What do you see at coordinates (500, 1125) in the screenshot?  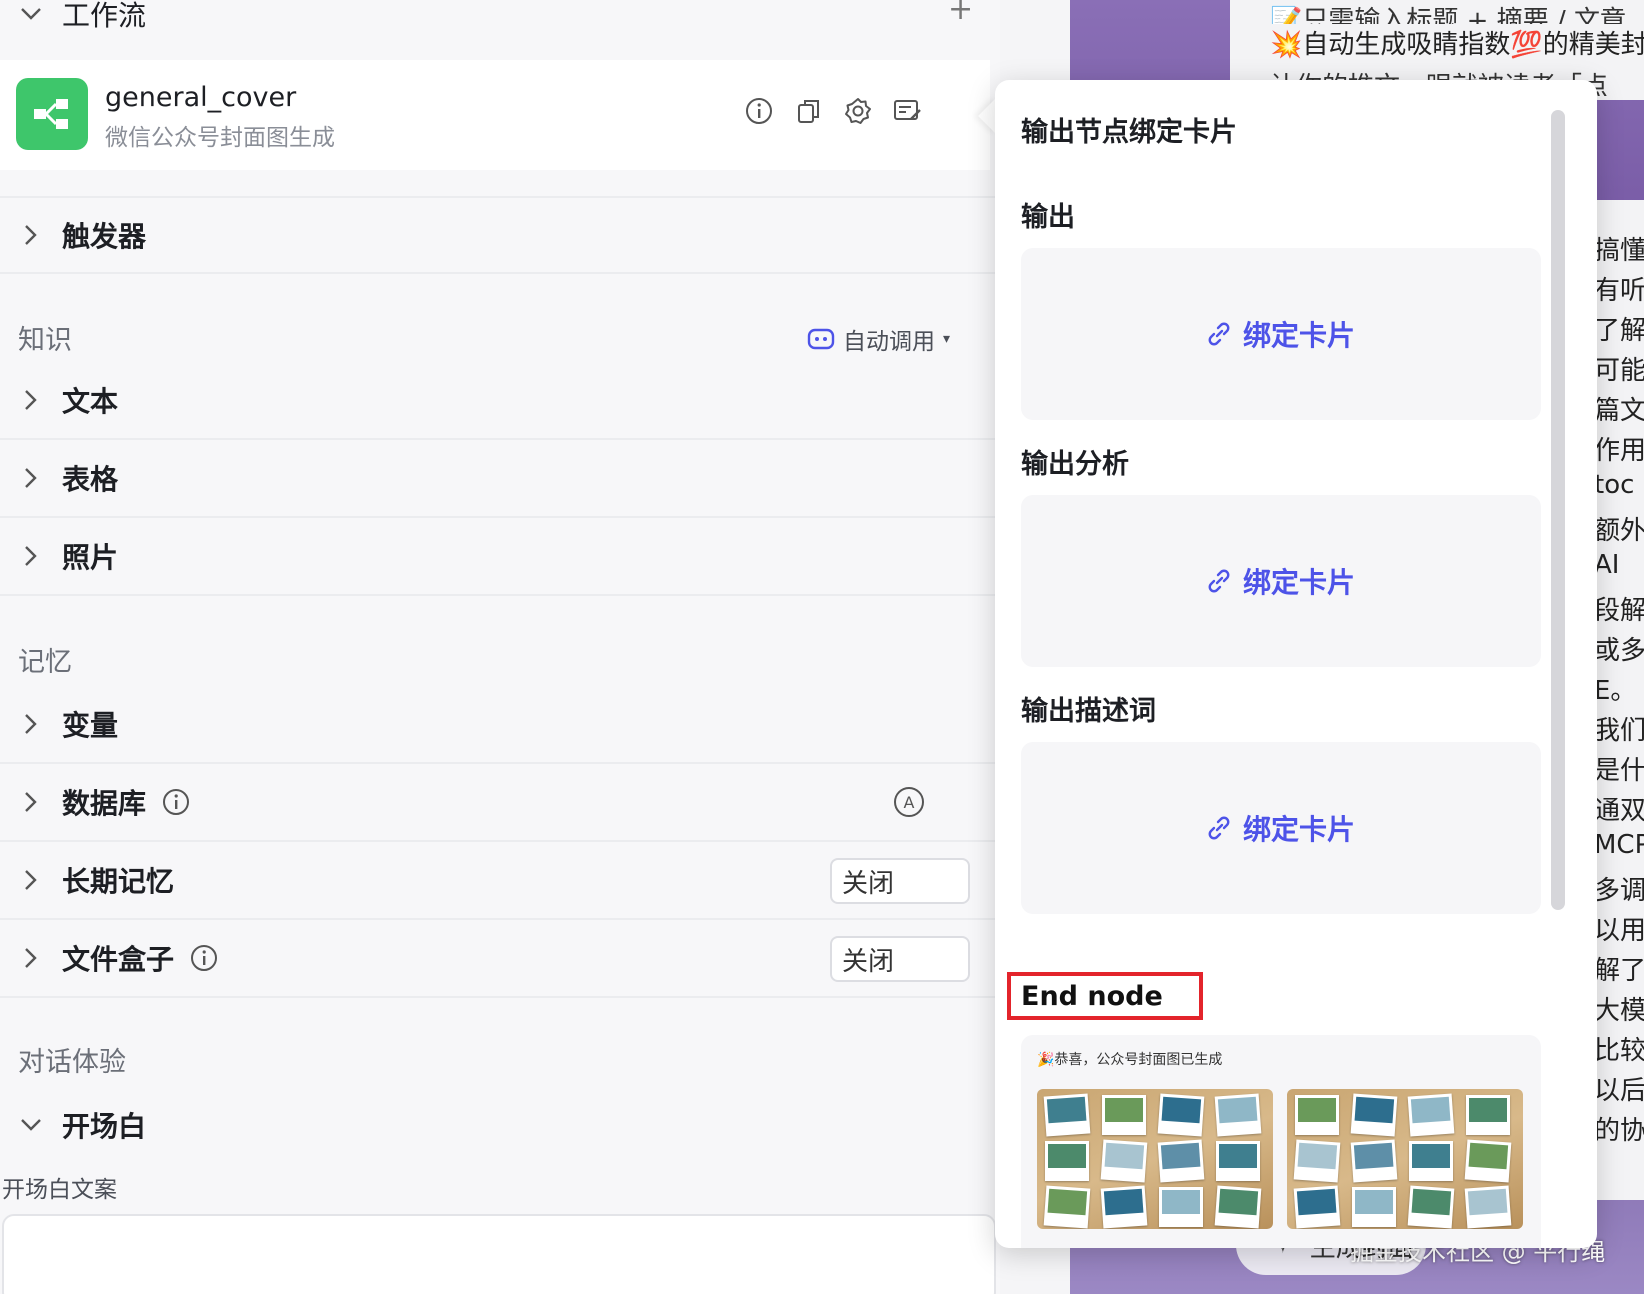 I see `opening-item: 开场白` at bounding box center [500, 1125].